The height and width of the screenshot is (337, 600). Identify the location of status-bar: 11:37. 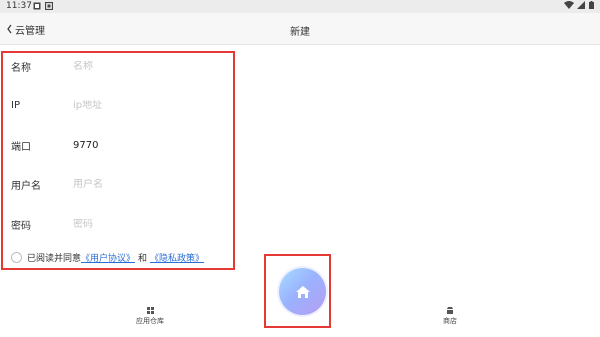
(300, 6).